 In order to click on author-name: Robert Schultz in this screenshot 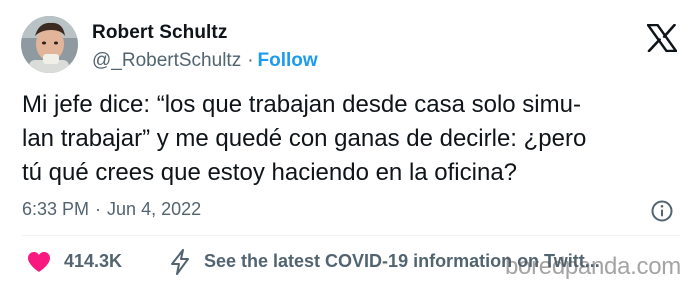, I will do `click(159, 33)`.